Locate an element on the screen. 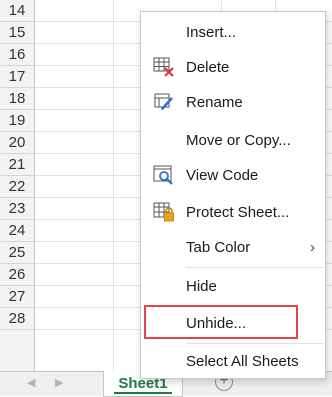 The image size is (332, 397). menu-item-delete: Delete is located at coordinates (233, 67).